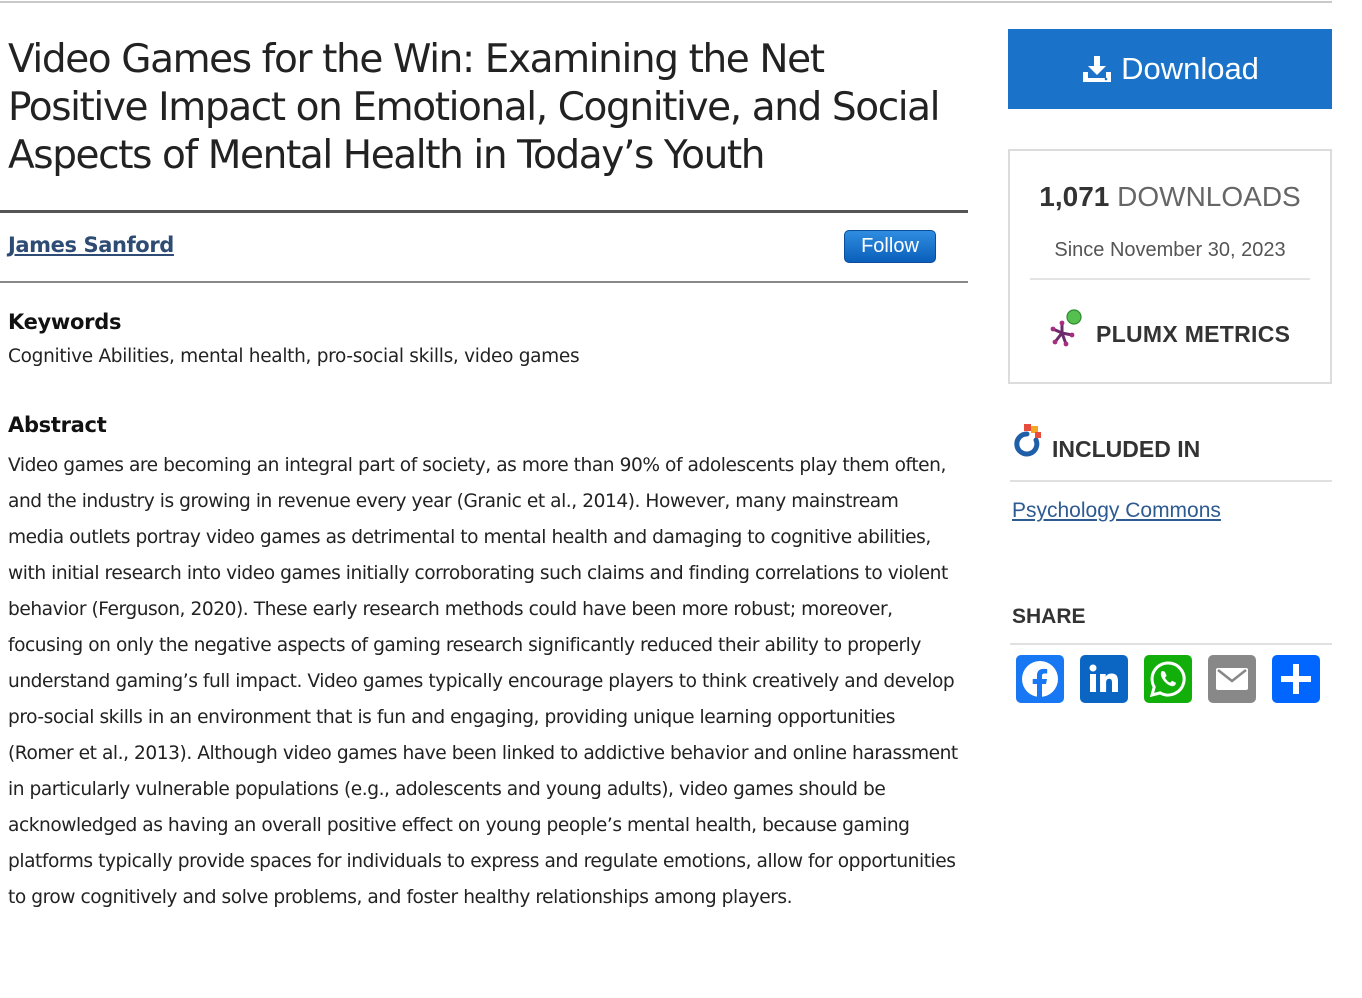  Describe the element at coordinates (1190, 68) in the screenshot. I see `download-label: Download` at that location.